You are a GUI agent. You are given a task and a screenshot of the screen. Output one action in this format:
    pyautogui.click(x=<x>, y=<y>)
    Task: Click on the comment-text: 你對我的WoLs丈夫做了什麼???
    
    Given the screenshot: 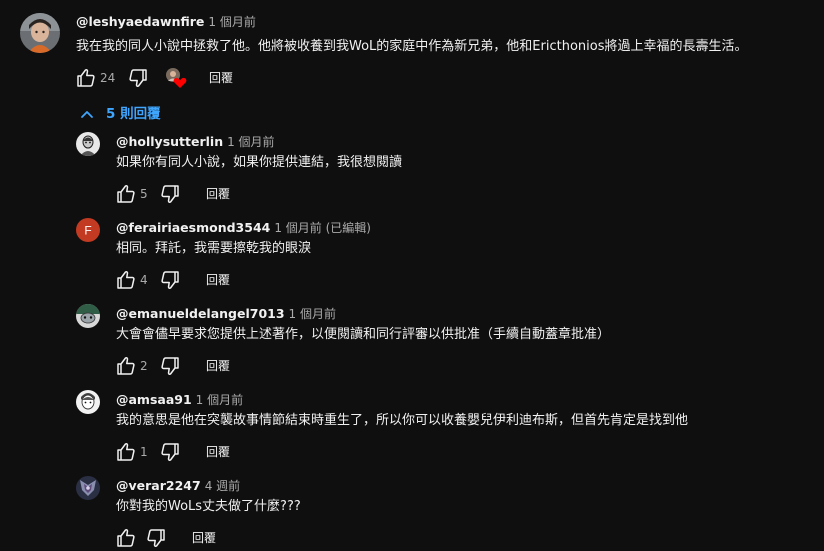 What is the action you would take?
    pyautogui.click(x=208, y=506)
    